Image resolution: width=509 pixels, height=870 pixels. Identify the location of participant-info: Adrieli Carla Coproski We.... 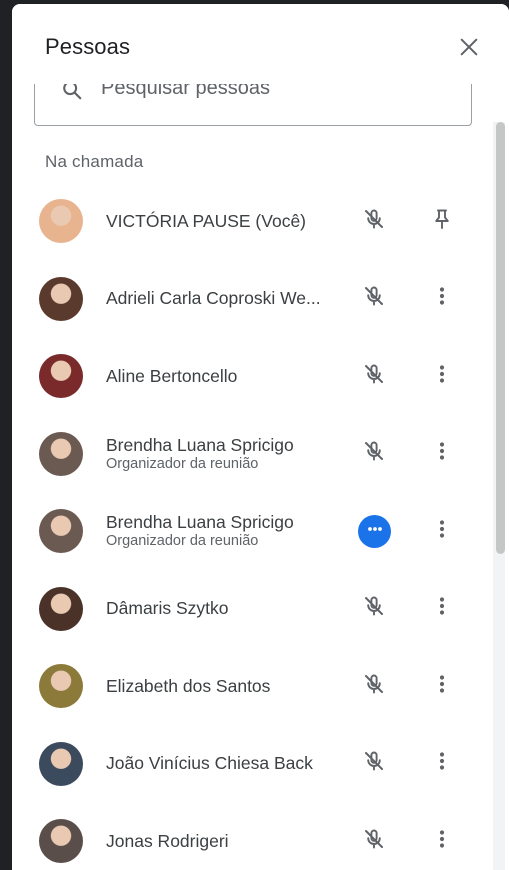
(226, 299).